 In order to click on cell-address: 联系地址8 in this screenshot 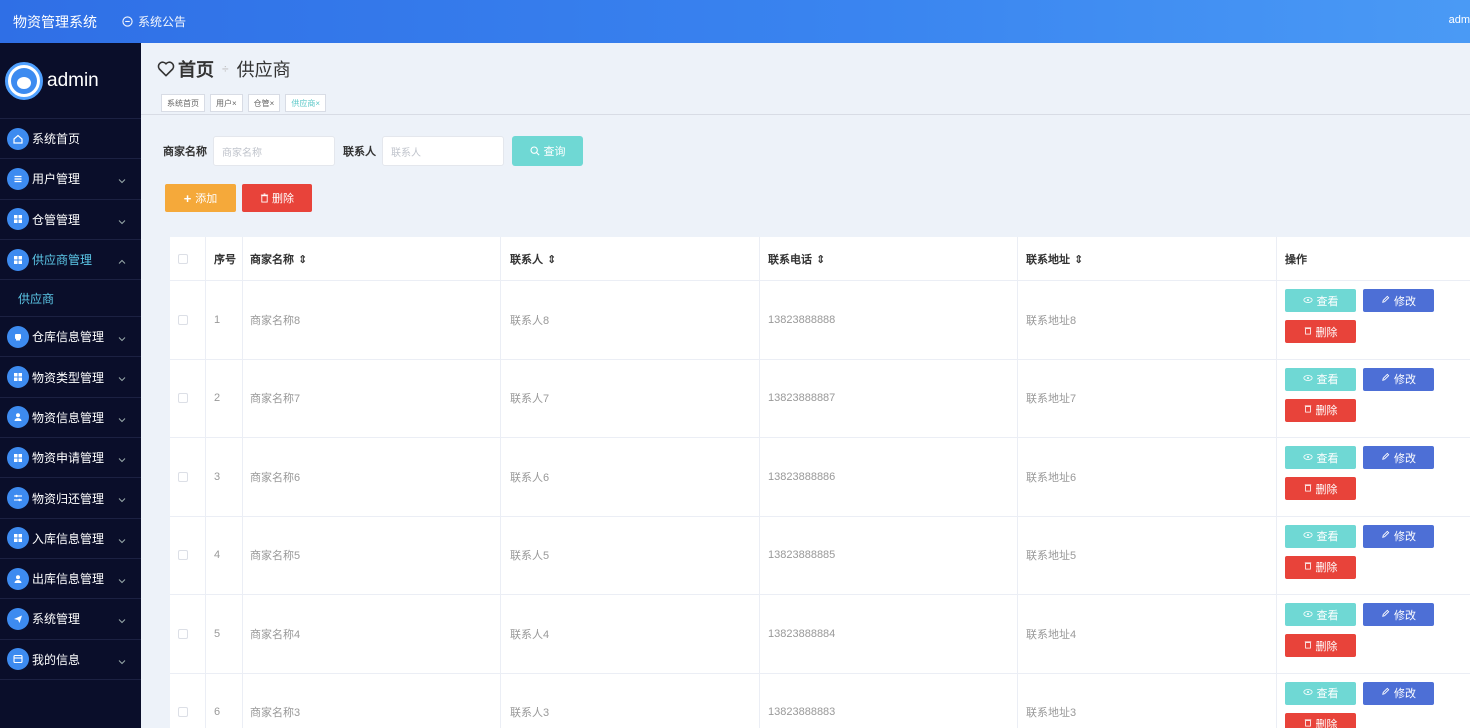, I will do `click(1051, 320)`.